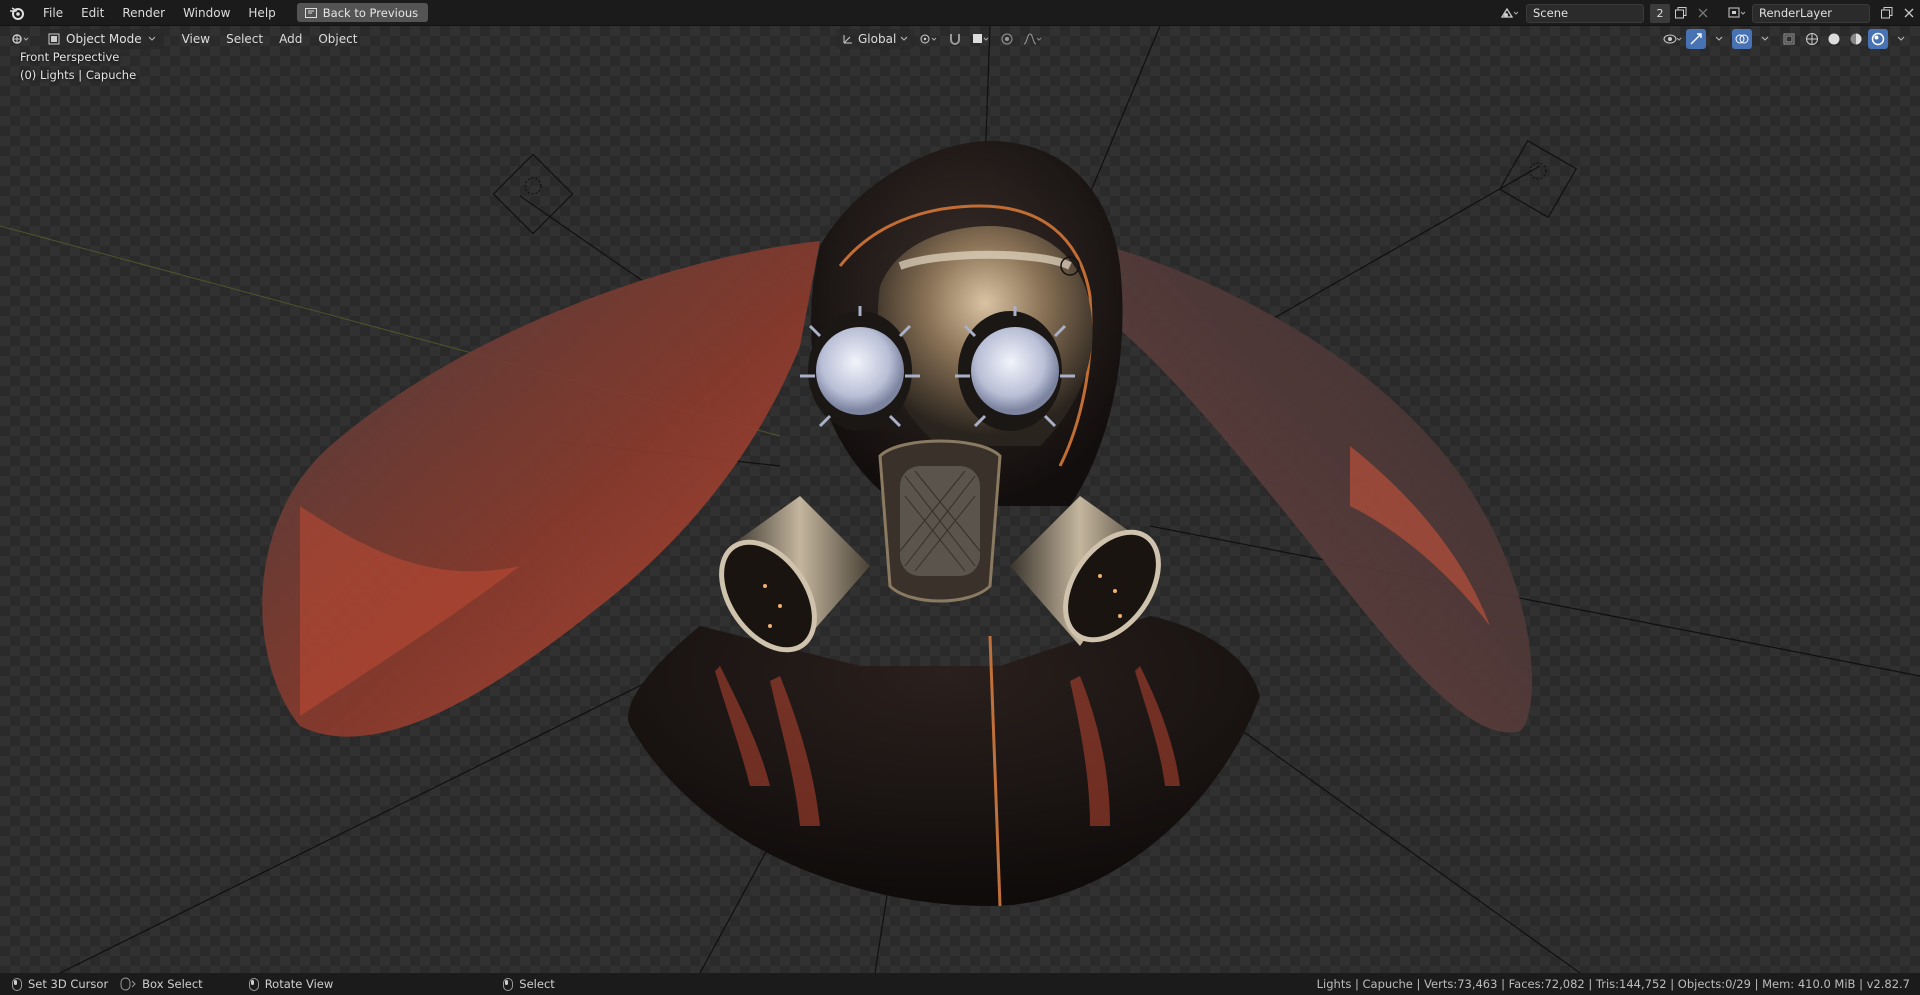 Image resolution: width=1920 pixels, height=995 pixels. Describe the element at coordinates (70, 57) in the screenshot. I see `view-name-label: Front Perspective` at that location.